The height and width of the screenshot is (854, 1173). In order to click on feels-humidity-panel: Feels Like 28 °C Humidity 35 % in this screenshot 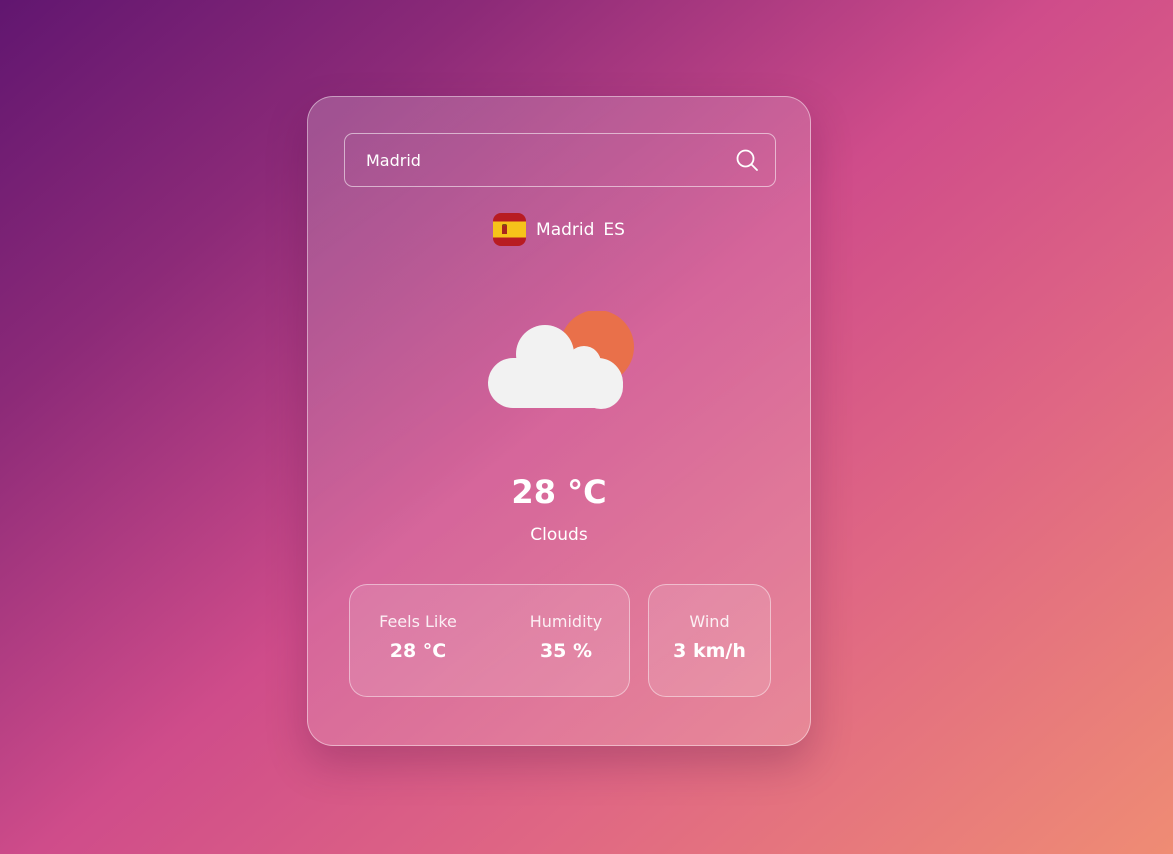, I will do `click(489, 640)`.